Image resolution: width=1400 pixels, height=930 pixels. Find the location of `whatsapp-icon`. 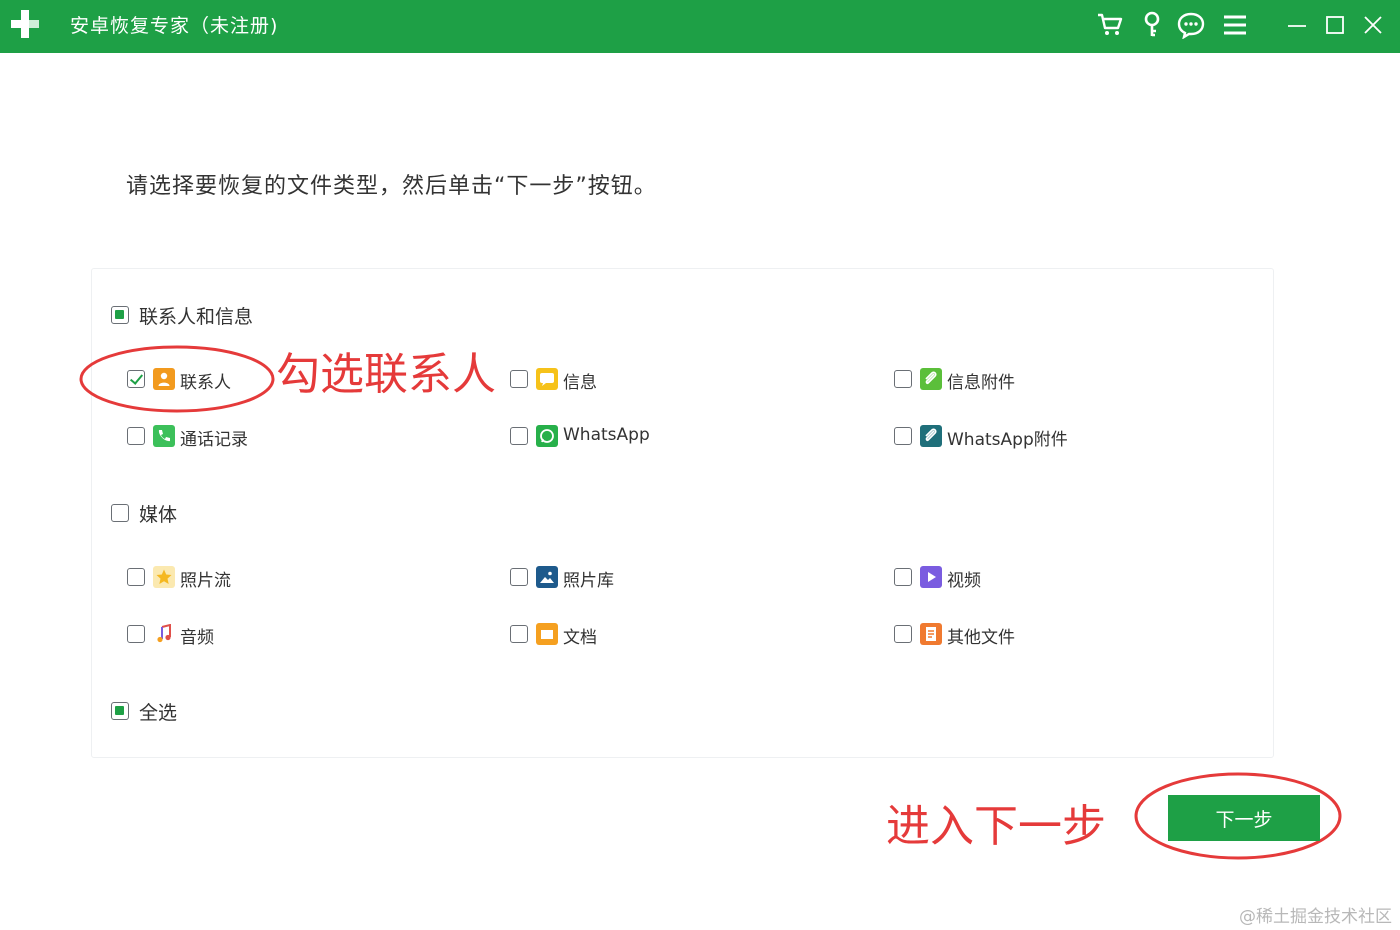

whatsapp-icon is located at coordinates (547, 436).